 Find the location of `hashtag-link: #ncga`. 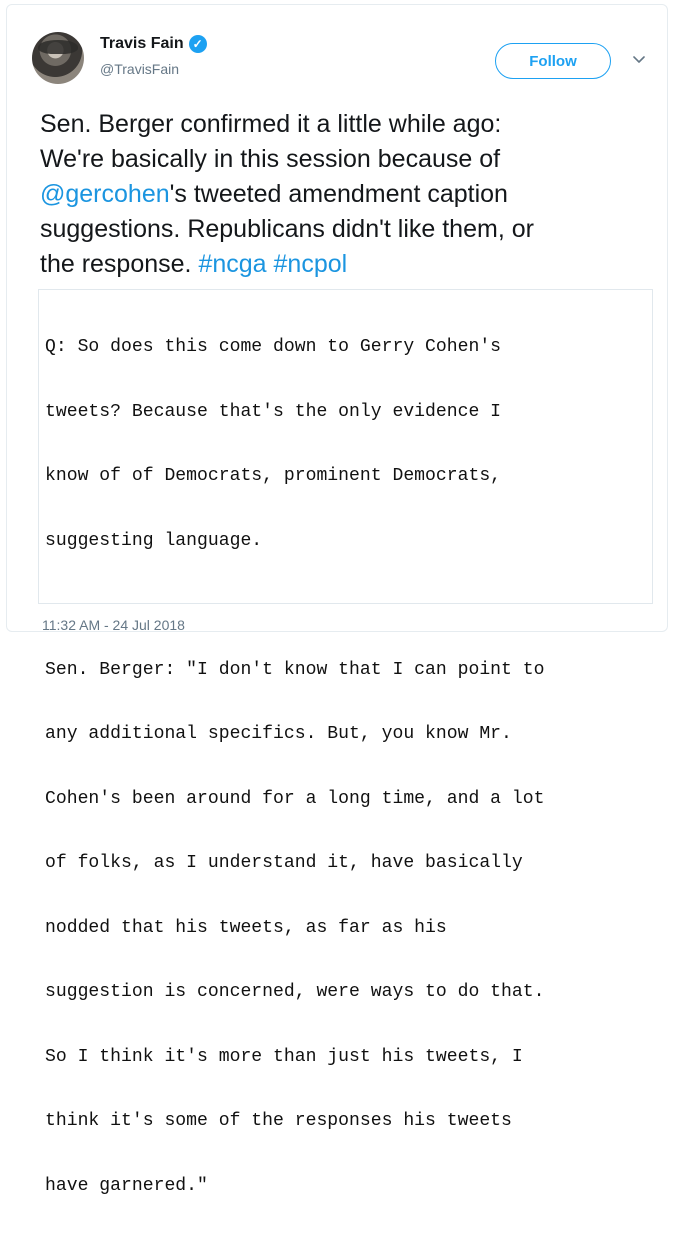

hashtag-link: #ncga is located at coordinates (232, 264).